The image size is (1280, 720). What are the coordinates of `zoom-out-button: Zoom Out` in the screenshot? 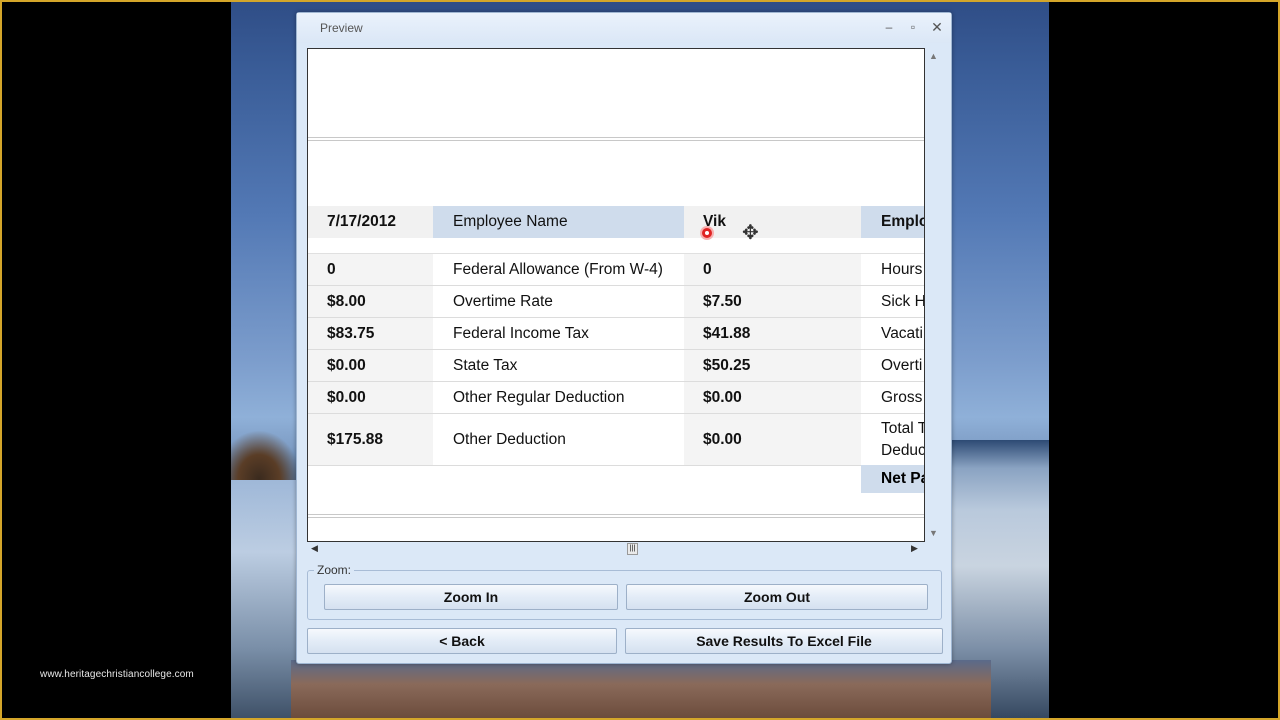 It's located at (777, 597).